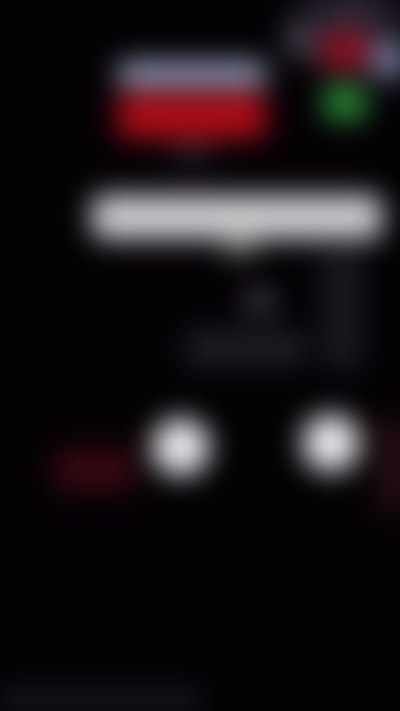 The image size is (400, 711). What do you see at coordinates (237, 217) in the screenshot?
I see `page-title` at bounding box center [237, 217].